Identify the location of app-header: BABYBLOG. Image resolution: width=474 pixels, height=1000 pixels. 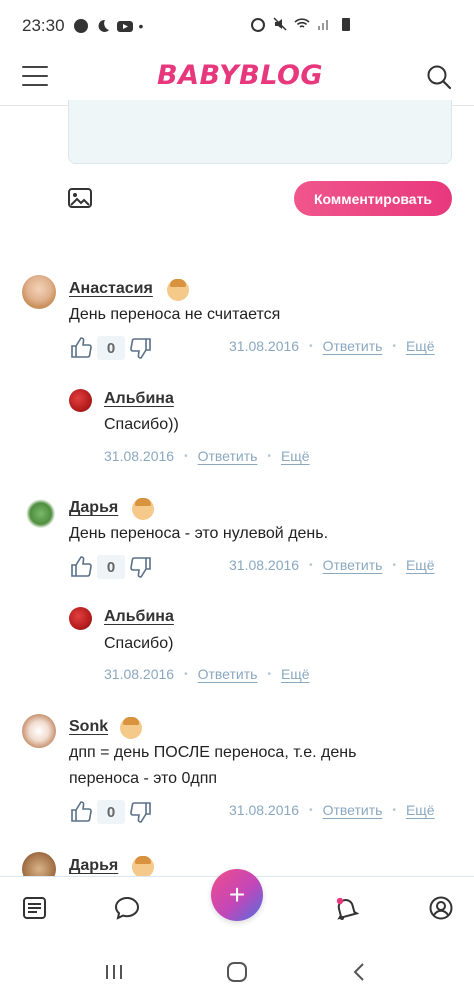
(237, 79).